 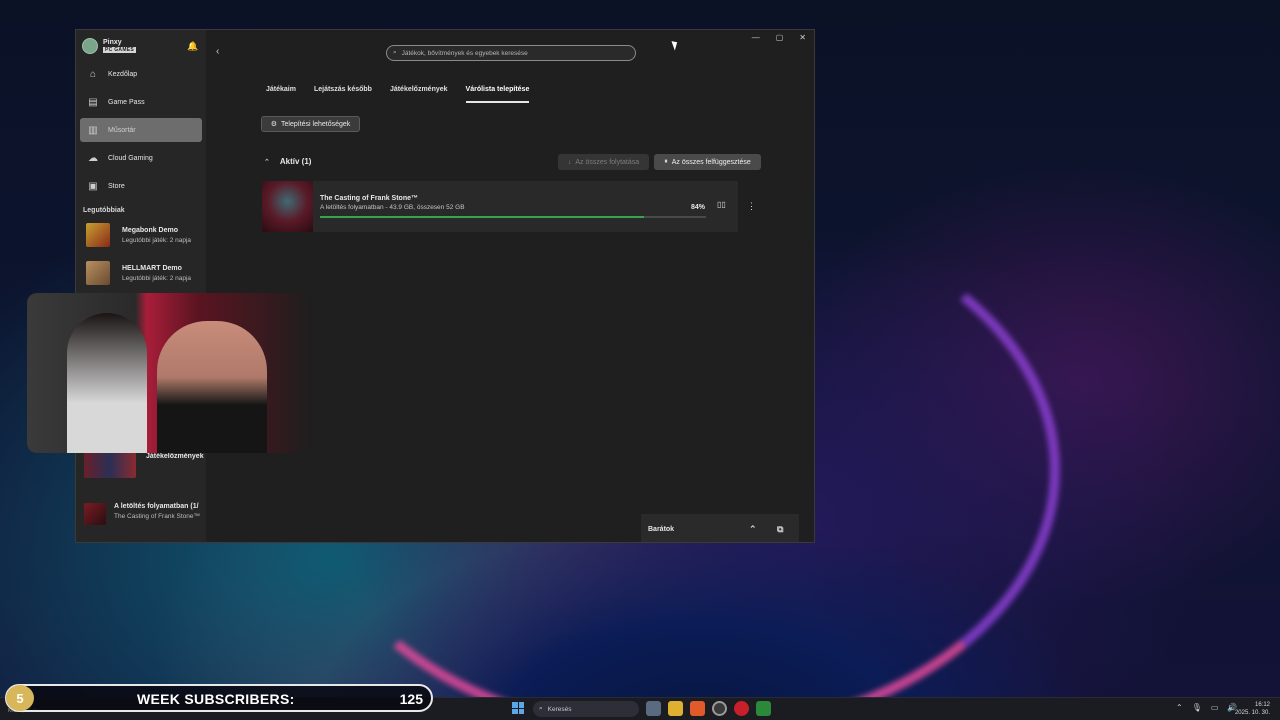 What do you see at coordinates (559, 709) in the screenshot?
I see `taskbar-search-label: Keresés` at bounding box center [559, 709].